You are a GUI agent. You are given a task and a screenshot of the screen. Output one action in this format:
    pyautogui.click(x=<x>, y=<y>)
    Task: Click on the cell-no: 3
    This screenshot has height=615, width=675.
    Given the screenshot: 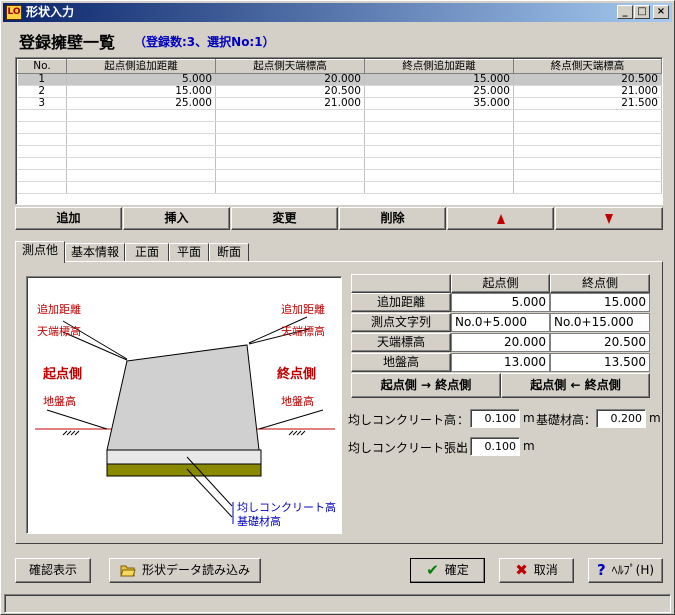 What is the action you would take?
    pyautogui.click(x=42, y=103)
    